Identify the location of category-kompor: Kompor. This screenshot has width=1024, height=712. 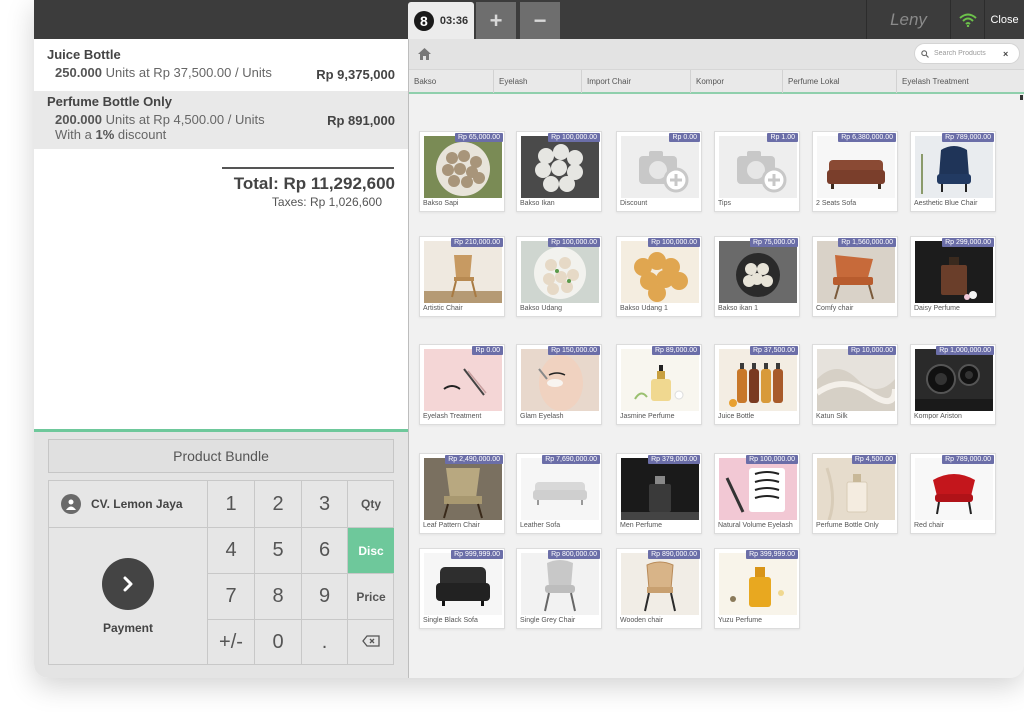
(736, 81).